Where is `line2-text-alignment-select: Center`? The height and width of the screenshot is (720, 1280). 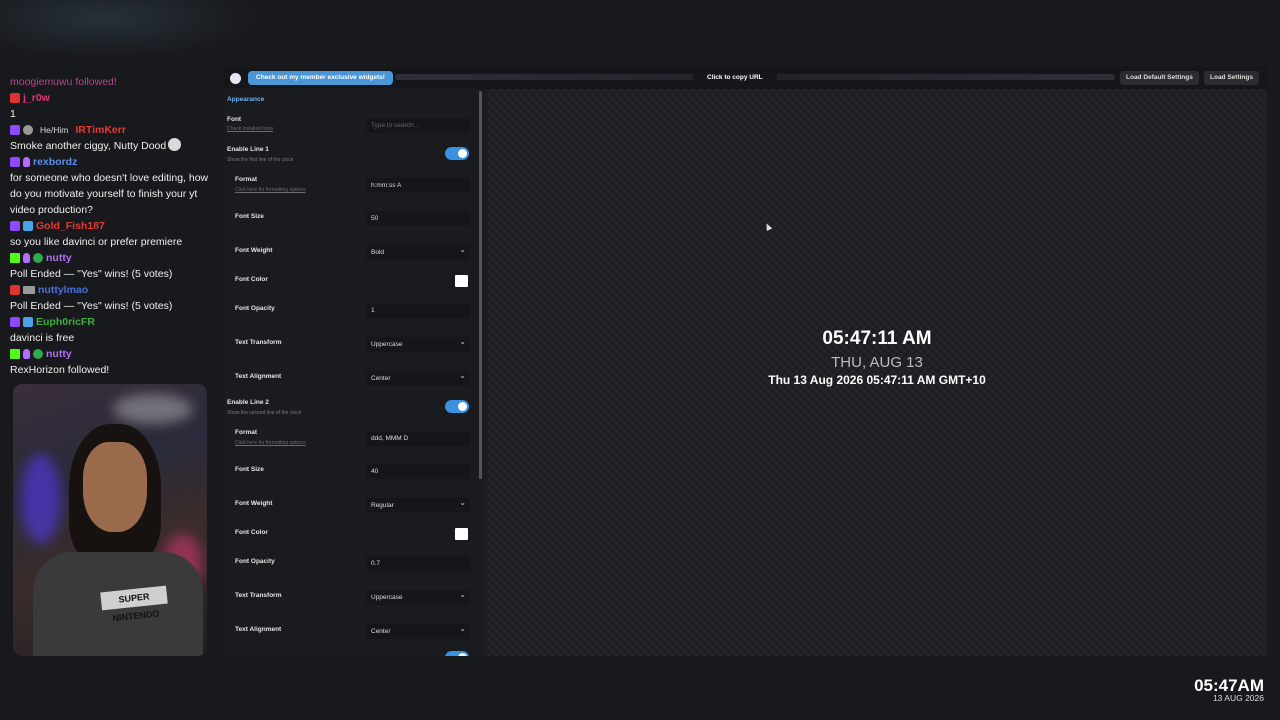
line2-text-alignment-select: Center is located at coordinates (418, 630).